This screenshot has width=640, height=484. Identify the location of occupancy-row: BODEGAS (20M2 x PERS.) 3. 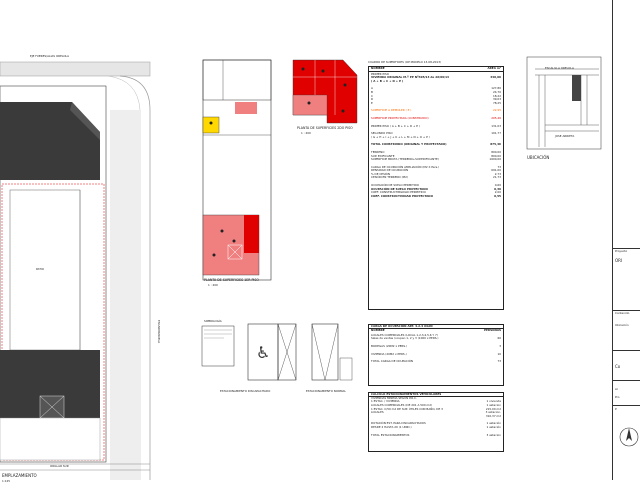
(436, 347).